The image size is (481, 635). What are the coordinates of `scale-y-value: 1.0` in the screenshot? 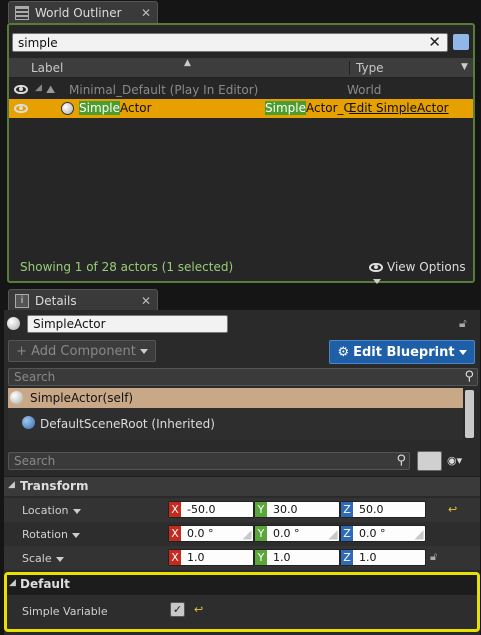 It's located at (303, 557).